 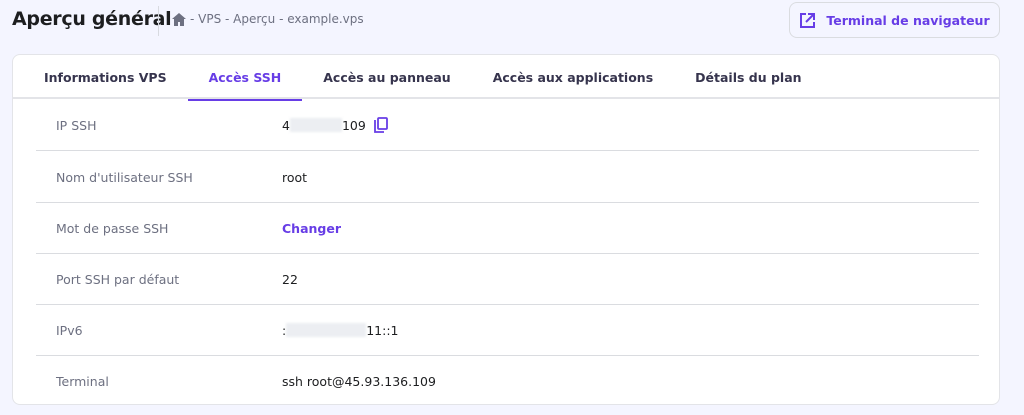 What do you see at coordinates (124, 177) in the screenshot?
I see `row-label: Nom d'utilisateur SSH` at bounding box center [124, 177].